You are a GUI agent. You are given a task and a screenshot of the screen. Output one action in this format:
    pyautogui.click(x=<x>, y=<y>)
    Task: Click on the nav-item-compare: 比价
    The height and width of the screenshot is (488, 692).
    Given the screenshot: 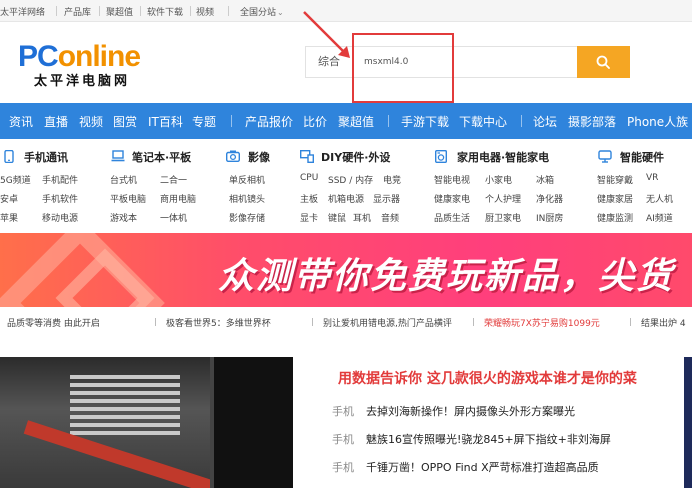 What is the action you would take?
    pyautogui.click(x=315, y=121)
    